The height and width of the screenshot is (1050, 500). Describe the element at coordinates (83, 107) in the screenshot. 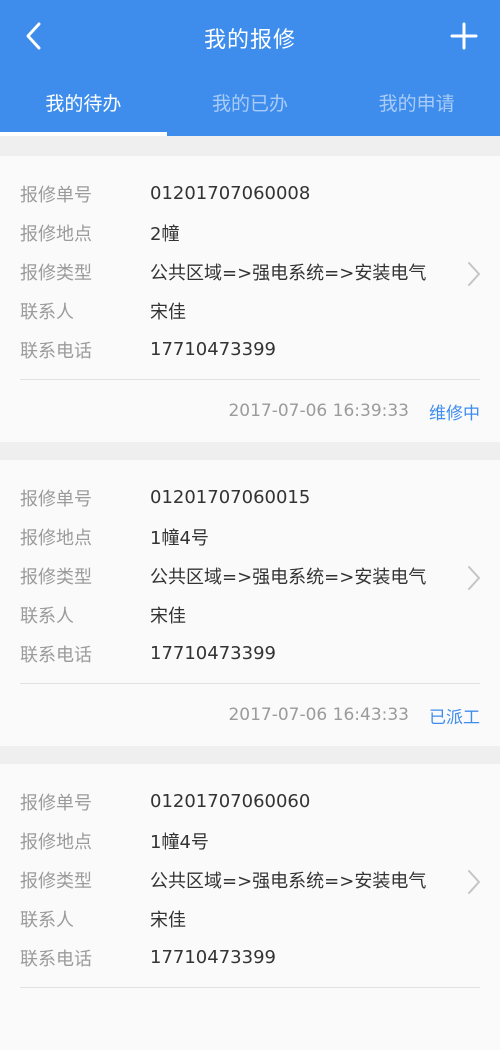

I see `tab-my-todo: 我的待办` at that location.